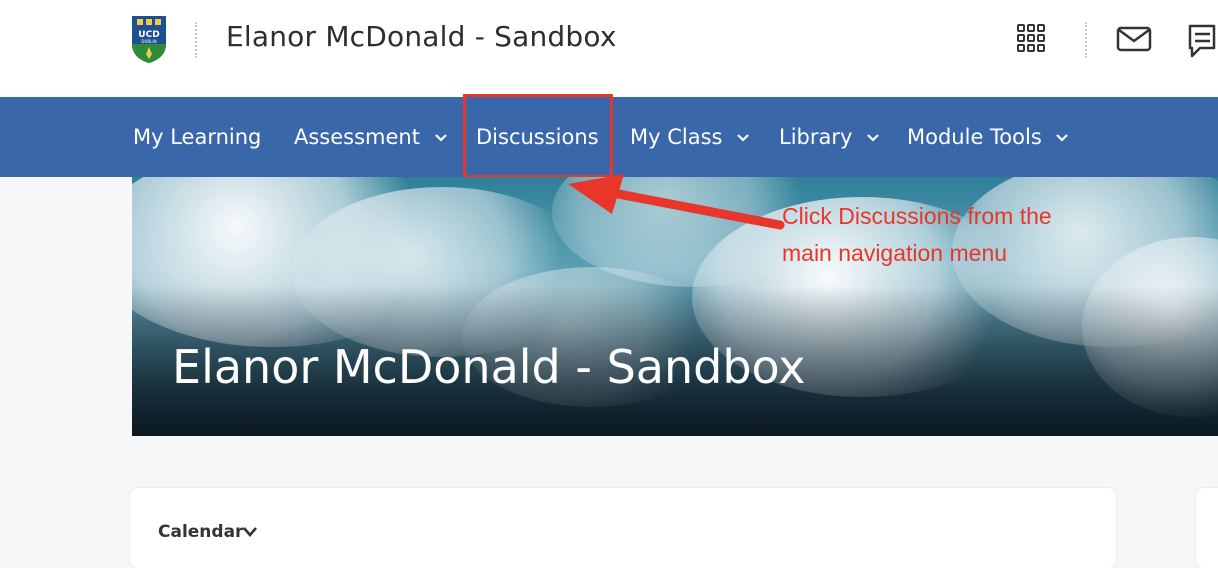 The height and width of the screenshot is (568, 1218). What do you see at coordinates (1086, 40) in the screenshot?
I see `header-divider-right` at bounding box center [1086, 40].